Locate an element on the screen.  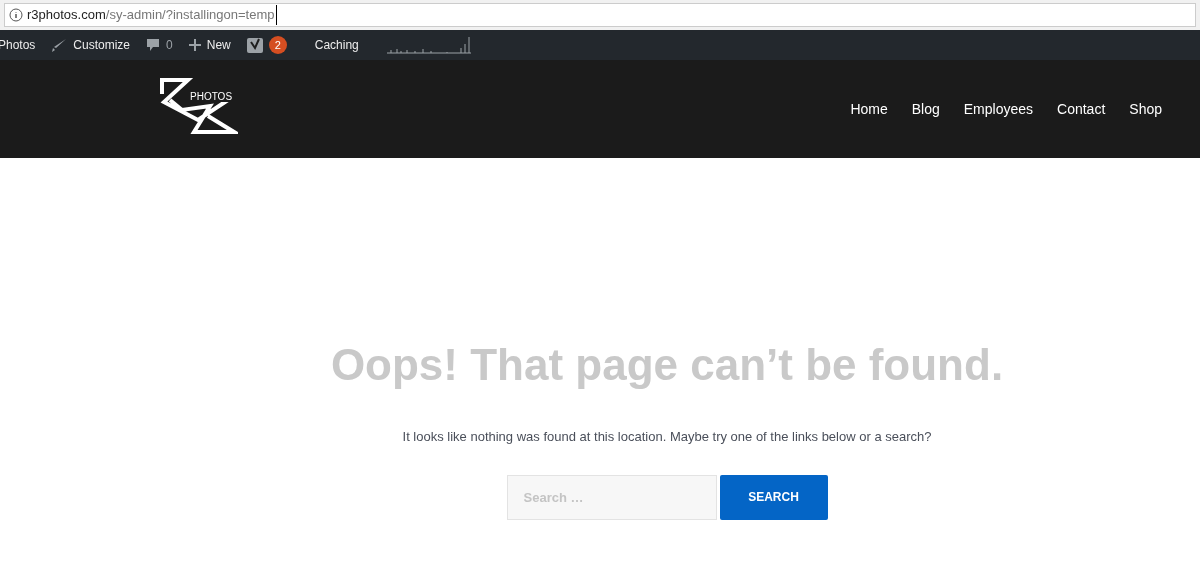
nav-link: Employees is located at coordinates (998, 109).